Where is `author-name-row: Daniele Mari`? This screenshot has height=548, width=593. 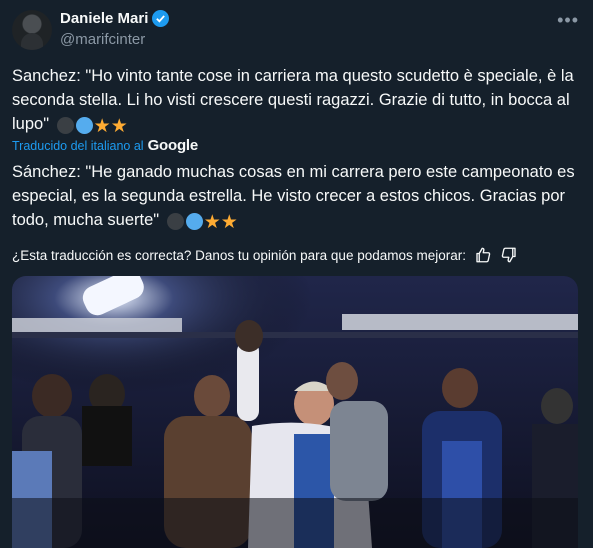
author-name-row: Daniele Mari is located at coordinates (115, 18).